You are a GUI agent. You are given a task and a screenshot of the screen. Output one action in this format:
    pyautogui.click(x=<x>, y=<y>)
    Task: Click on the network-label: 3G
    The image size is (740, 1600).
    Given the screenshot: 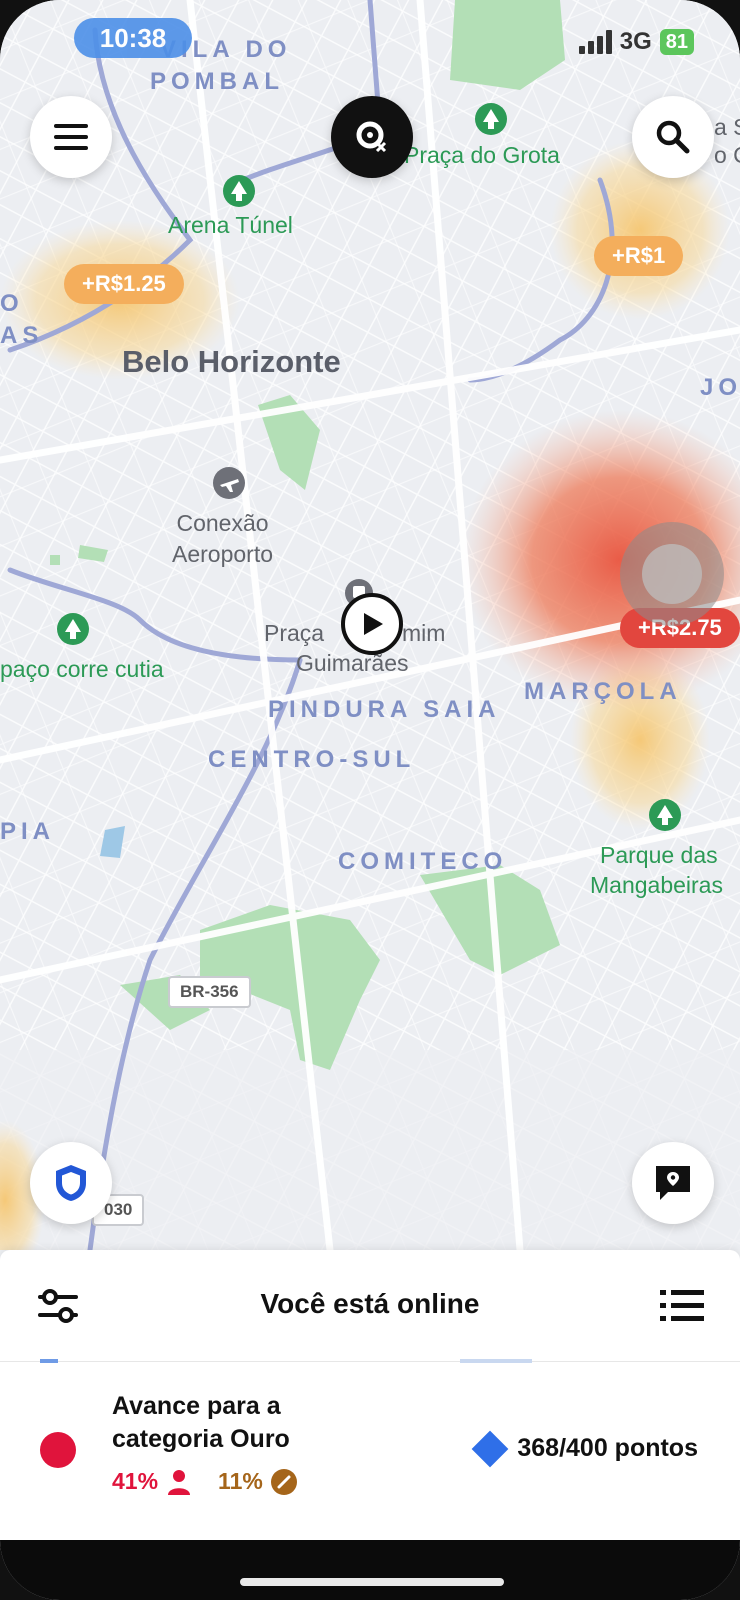 What is the action you would take?
    pyautogui.click(x=635, y=41)
    